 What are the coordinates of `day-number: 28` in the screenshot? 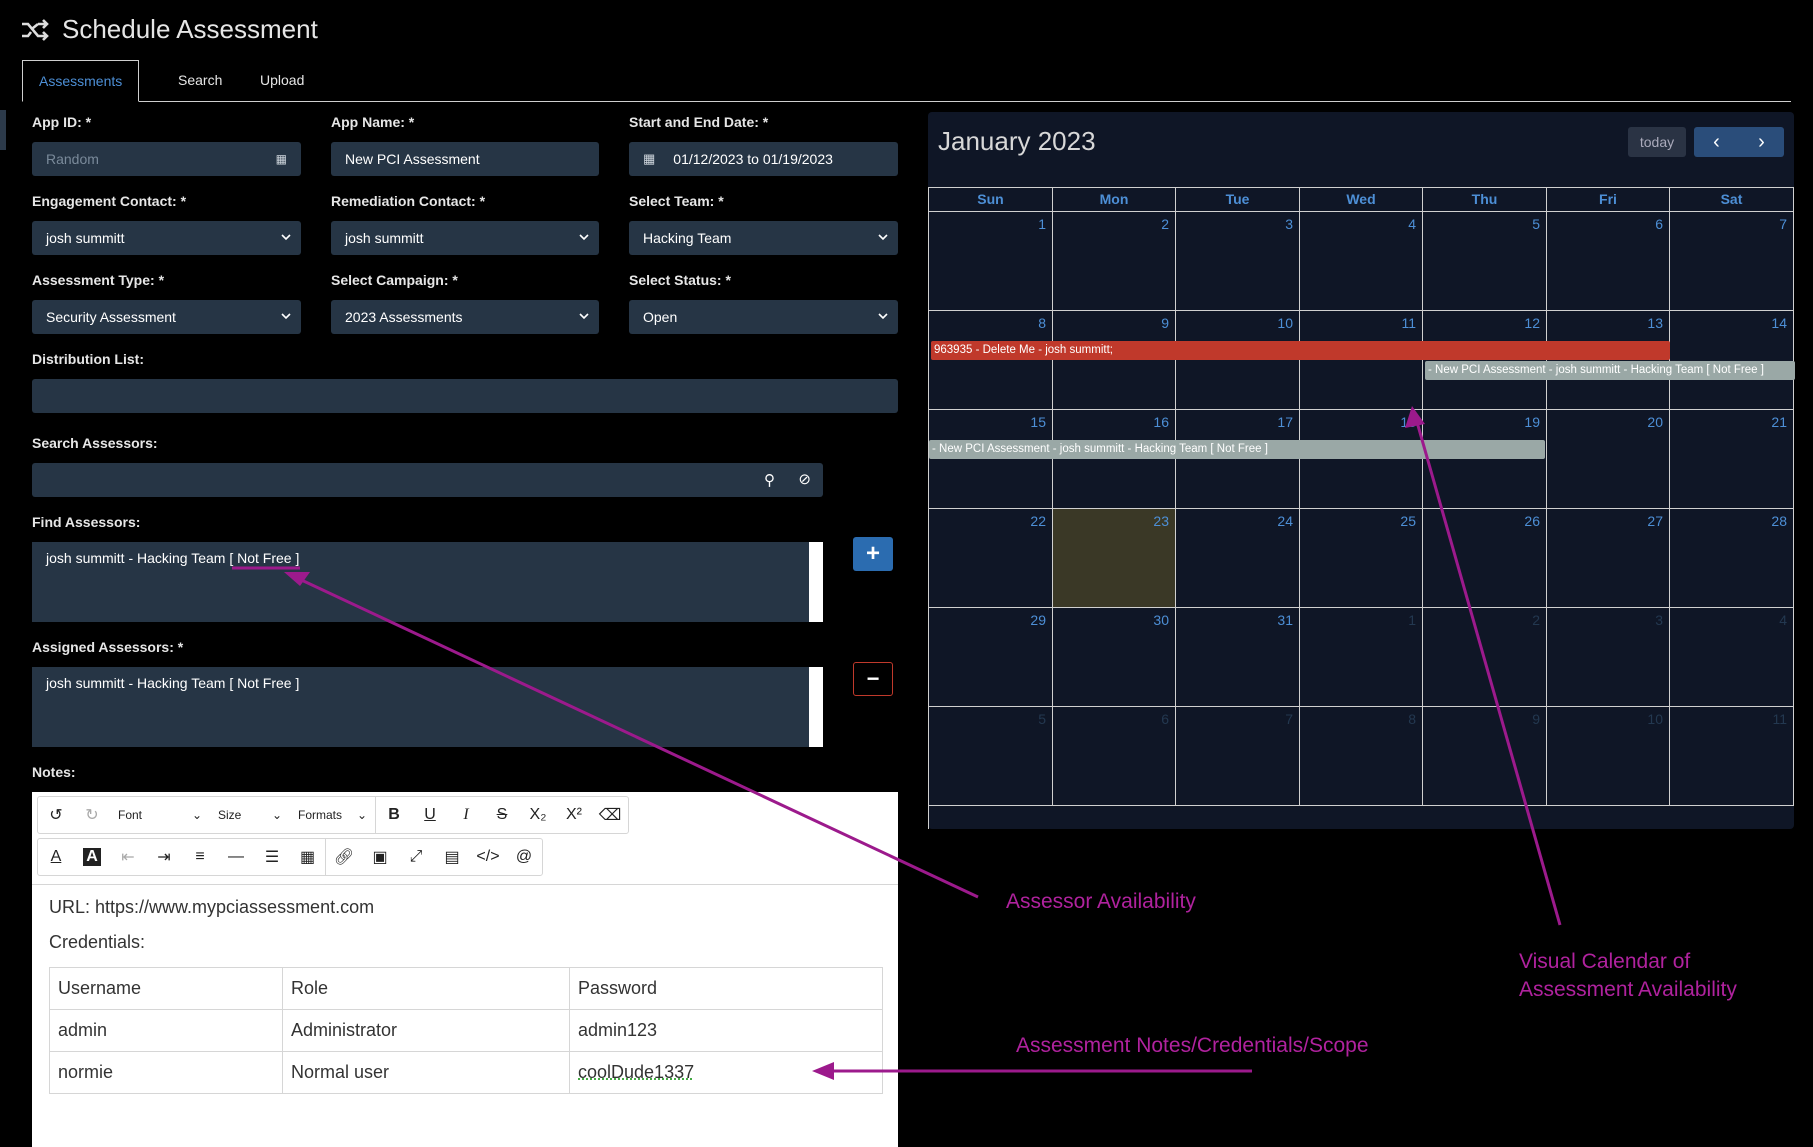 It's located at (1779, 521).